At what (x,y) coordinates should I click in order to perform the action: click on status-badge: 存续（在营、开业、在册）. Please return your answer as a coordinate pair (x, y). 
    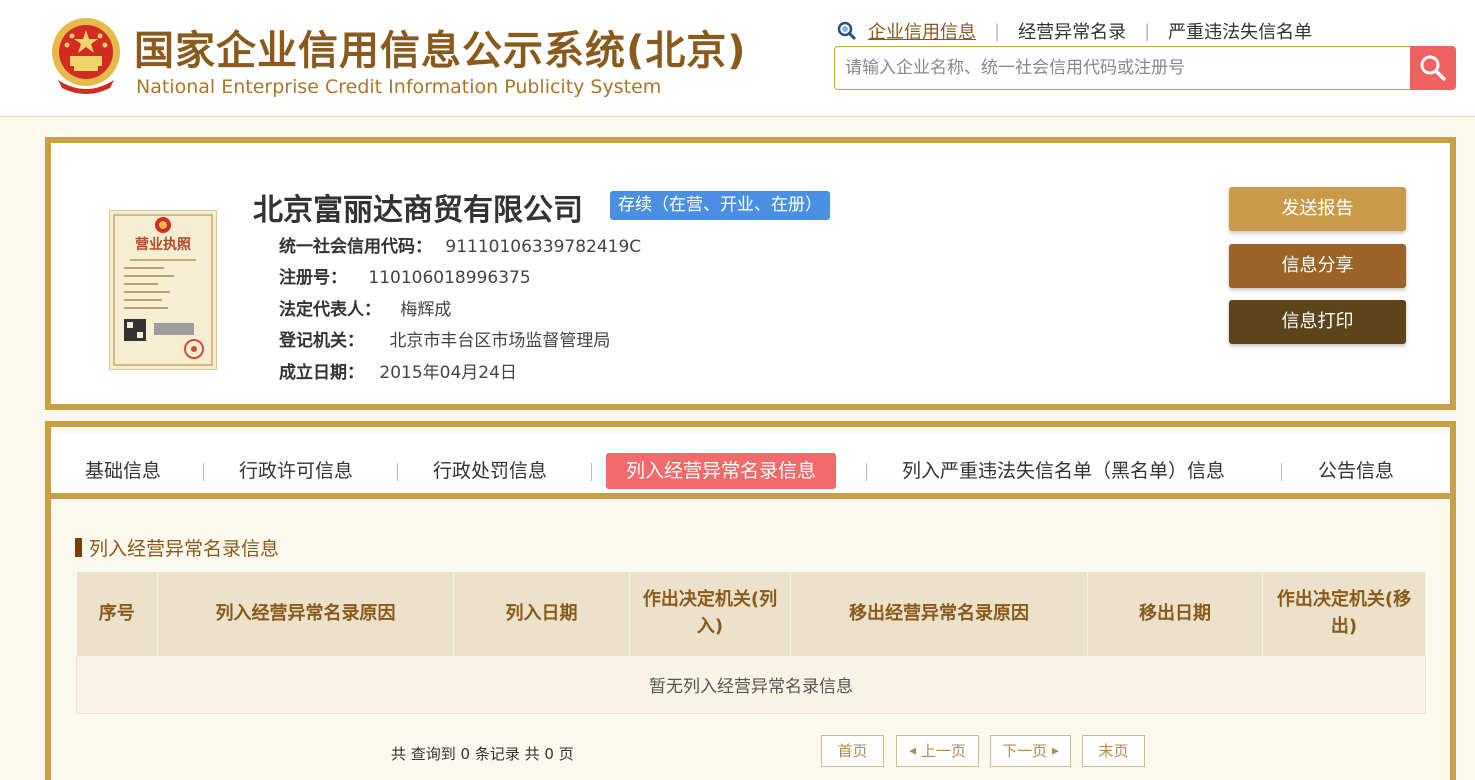
    Looking at the image, I should click on (720, 205).